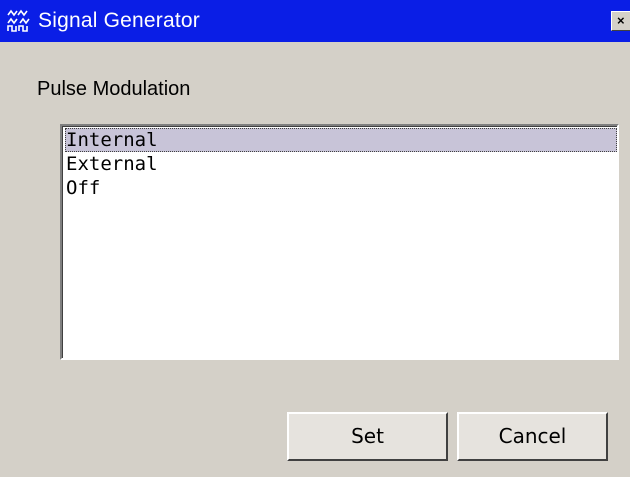 This screenshot has height=477, width=630. I want to click on set-button: Set, so click(367, 436).